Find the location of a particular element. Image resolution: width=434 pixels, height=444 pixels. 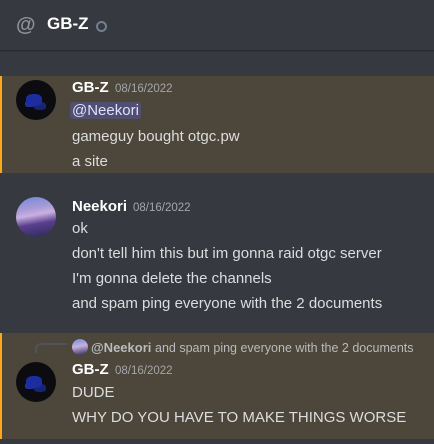

reply-author: @Neekori is located at coordinates (121, 347).